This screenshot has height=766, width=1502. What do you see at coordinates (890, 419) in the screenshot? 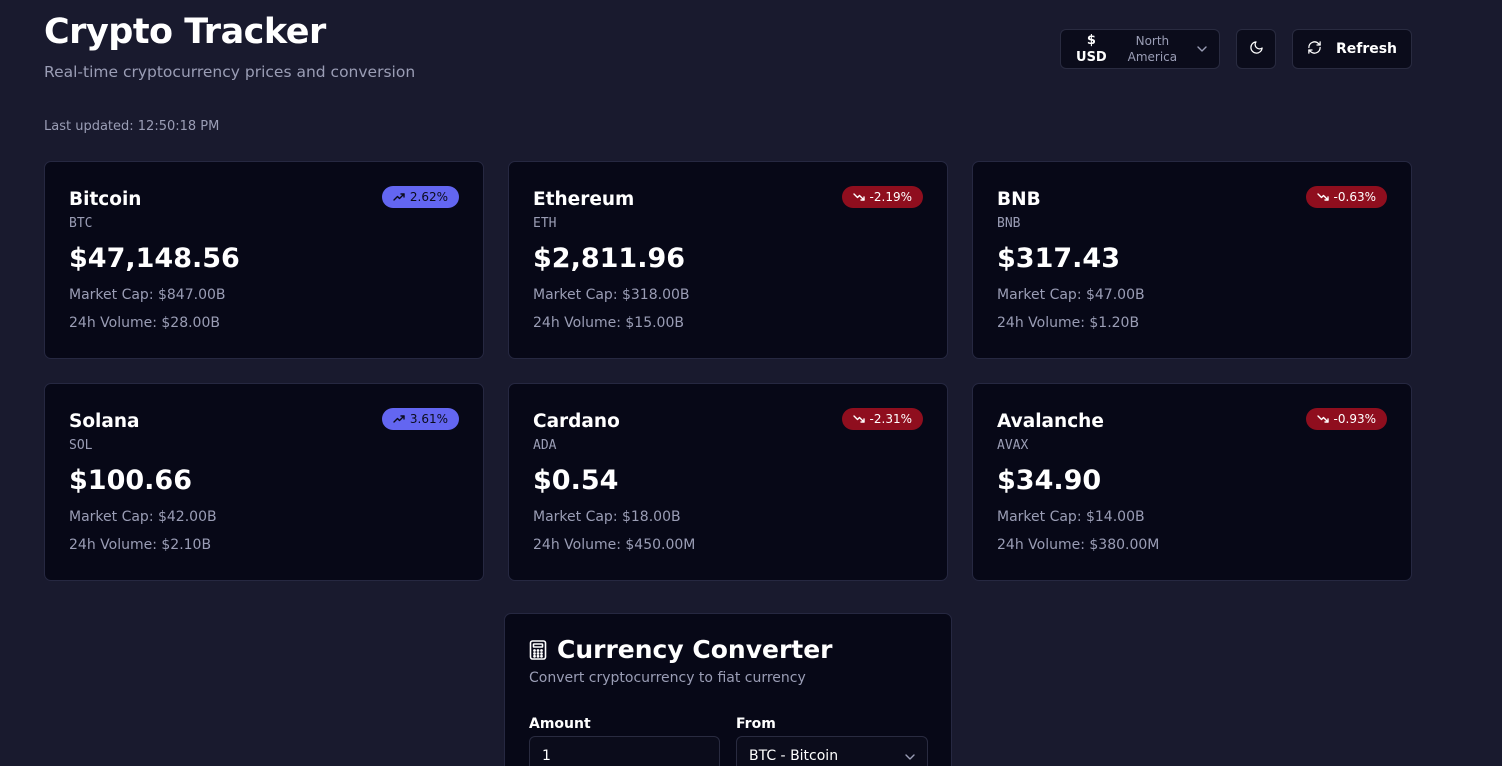
I see `change-value: -2.31%` at bounding box center [890, 419].